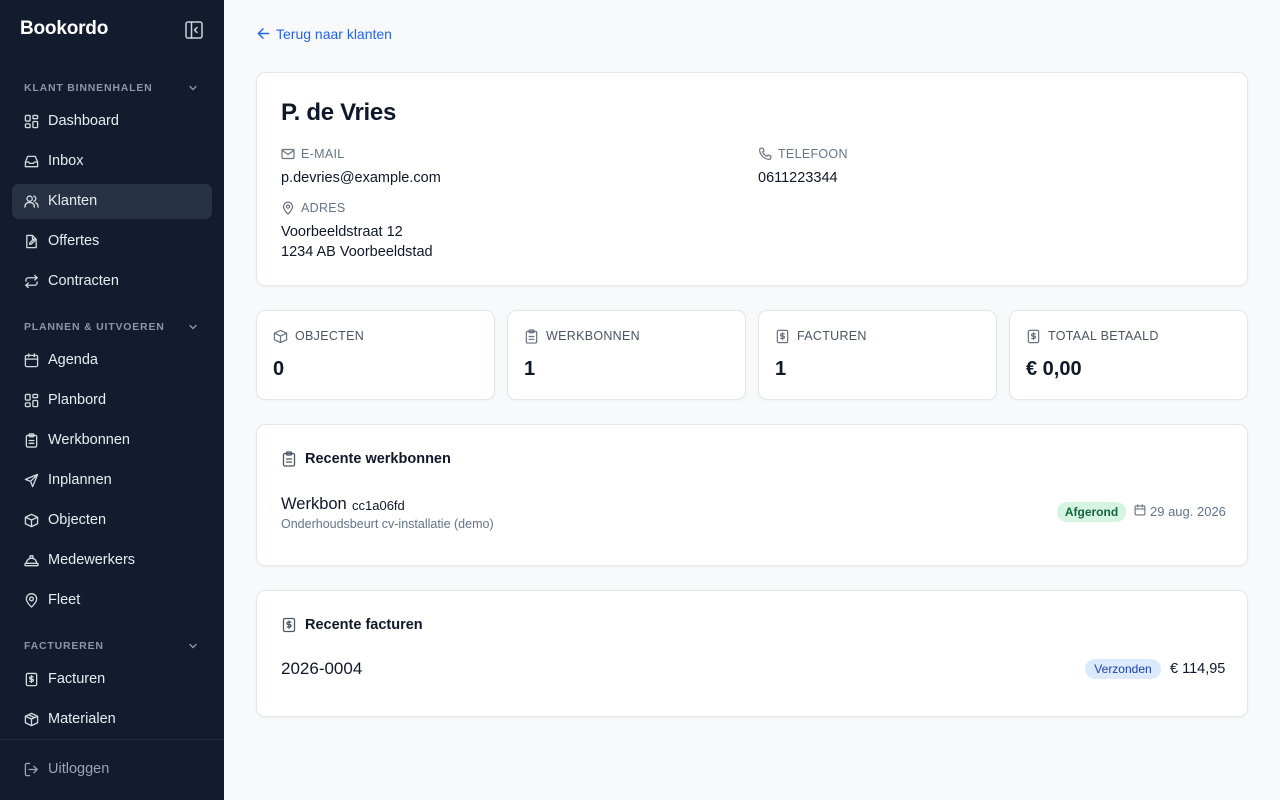 Image resolution: width=1280 pixels, height=800 pixels. Describe the element at coordinates (813, 154) in the screenshot. I see `phone-label-text: TELEFOON` at that location.